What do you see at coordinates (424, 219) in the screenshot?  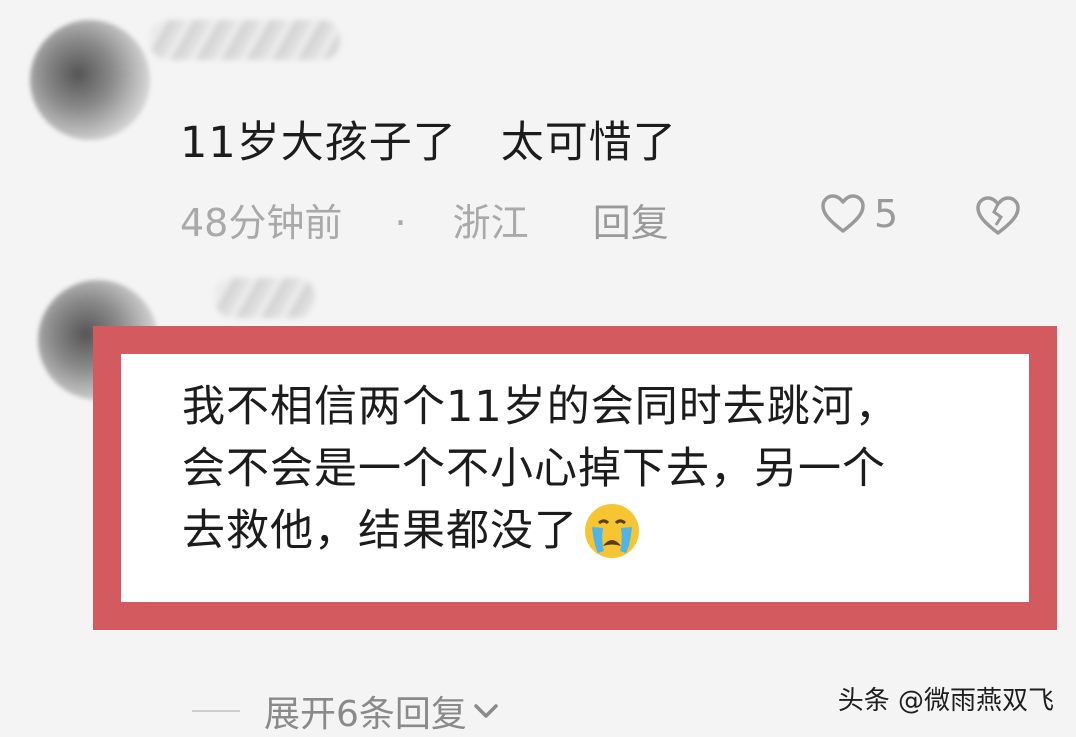 I see `comment-meta: 48分钟前 · 浙江 回复` at bounding box center [424, 219].